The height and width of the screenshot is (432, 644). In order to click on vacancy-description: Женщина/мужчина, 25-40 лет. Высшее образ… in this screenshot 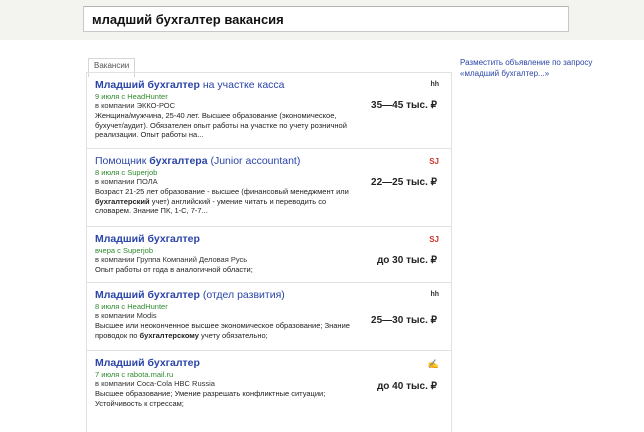, I will do `click(221, 125)`.